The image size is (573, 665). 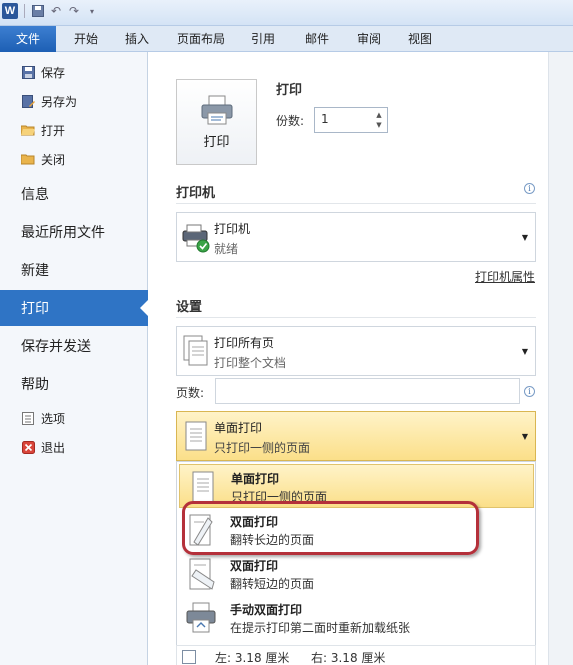 I want to click on tab-mailings: 邮件, so click(x=317, y=39).